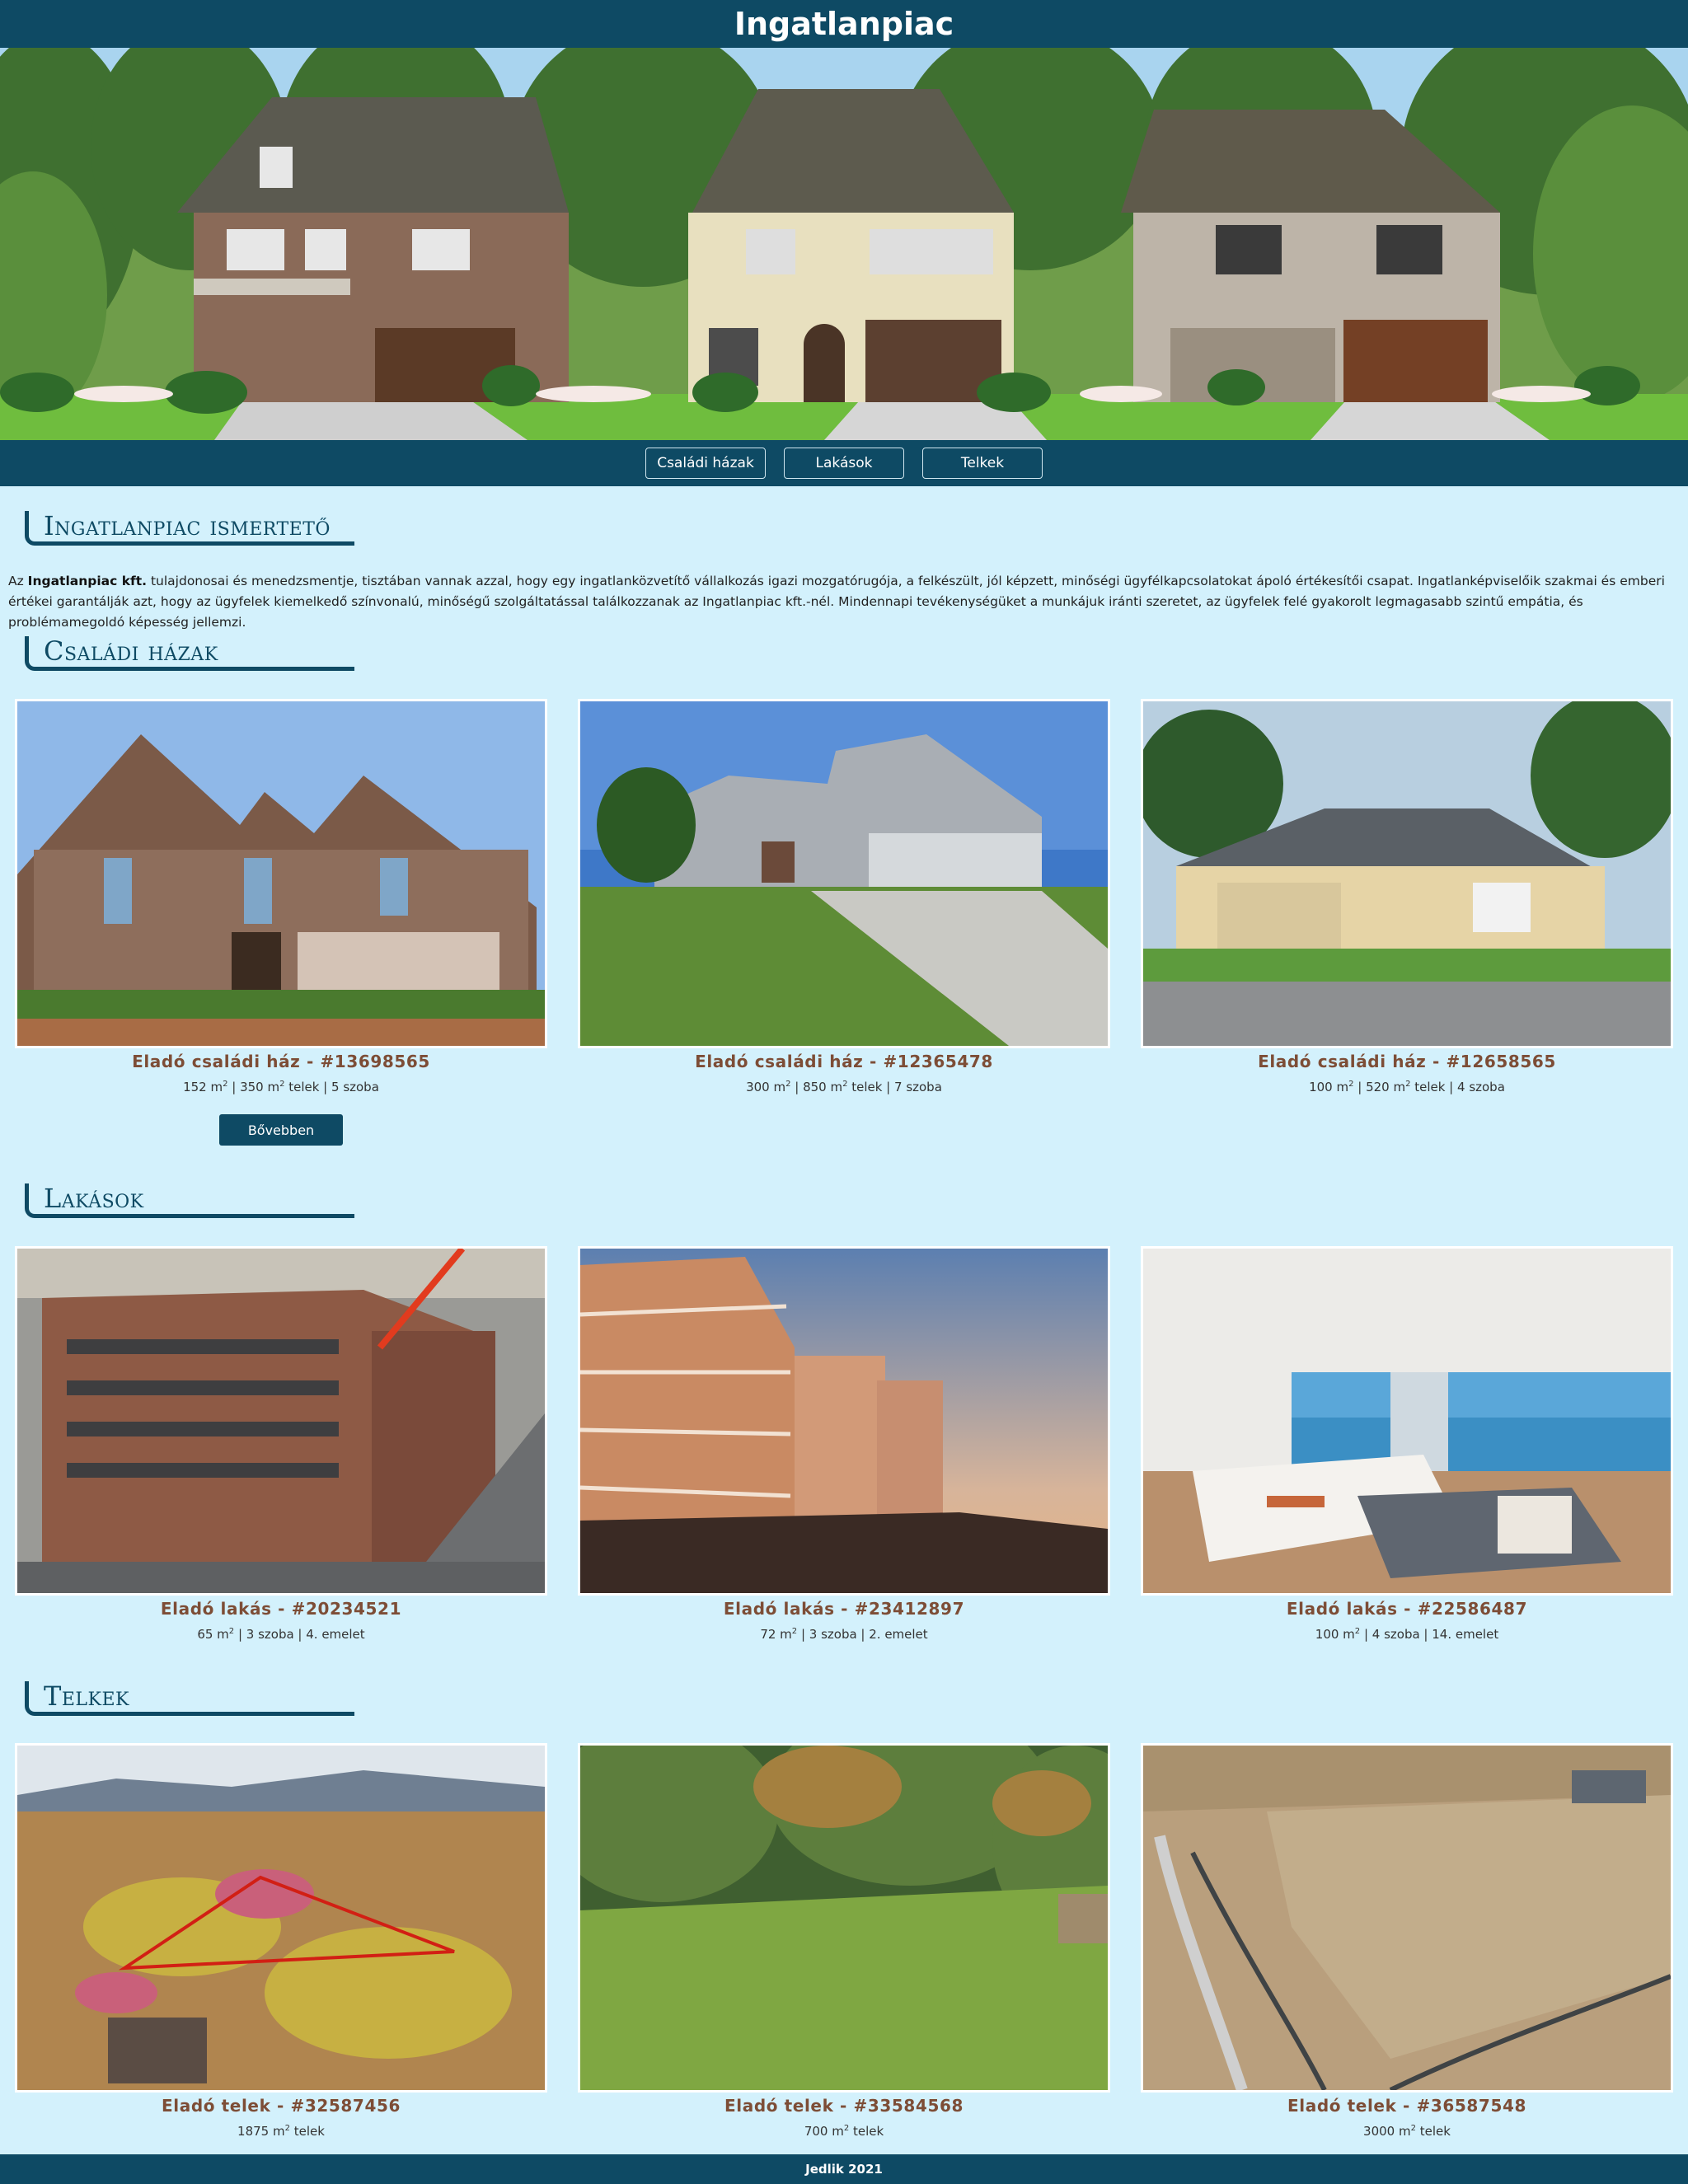 The width and height of the screenshot is (1688, 2184). I want to click on flats-heading-frame: Lakások, so click(190, 1200).